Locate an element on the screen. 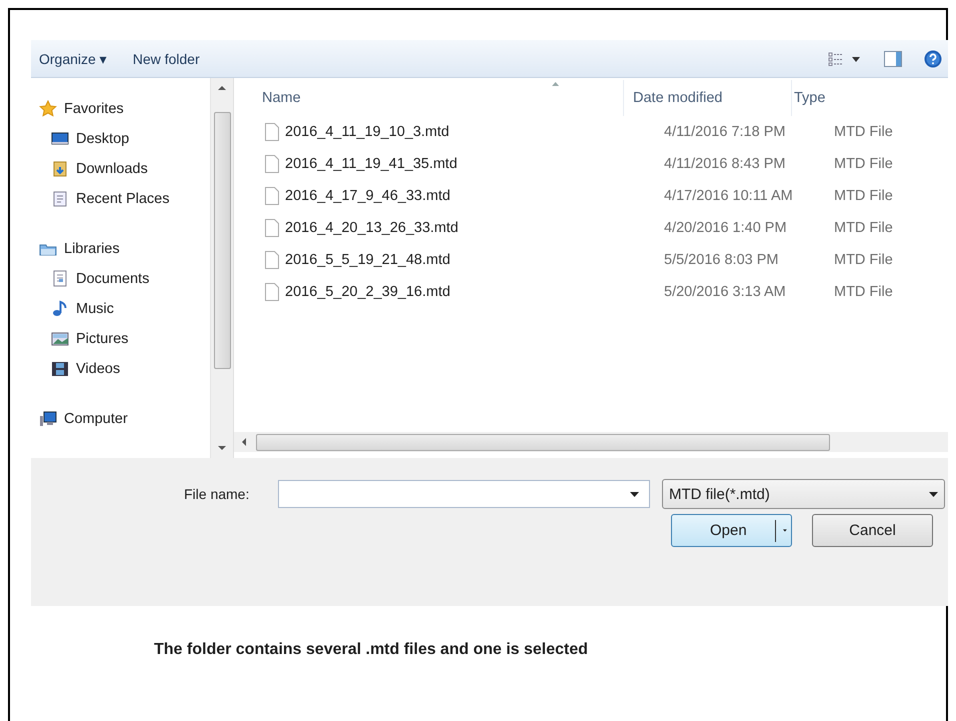 The width and height of the screenshot is (956, 721). nav-item: Music is located at coordinates (120, 309).